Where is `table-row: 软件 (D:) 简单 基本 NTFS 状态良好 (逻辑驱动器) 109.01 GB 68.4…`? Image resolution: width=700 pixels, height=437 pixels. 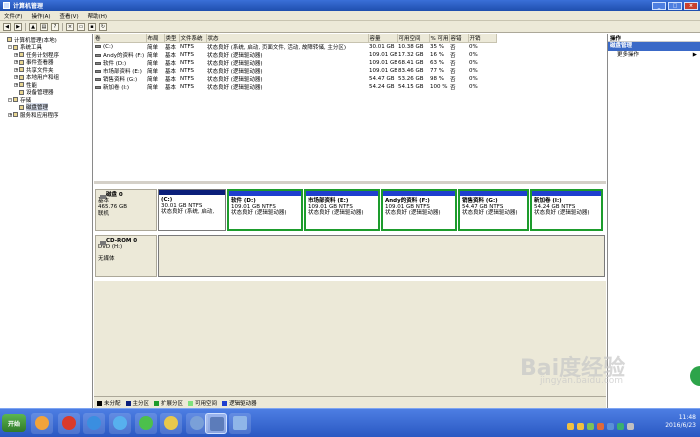
table-row: 软件 (D:) 简单 基本 NTFS 状态良好 (逻辑驱动器) 109.01 GB 68.4… is located at coordinates (295, 63).